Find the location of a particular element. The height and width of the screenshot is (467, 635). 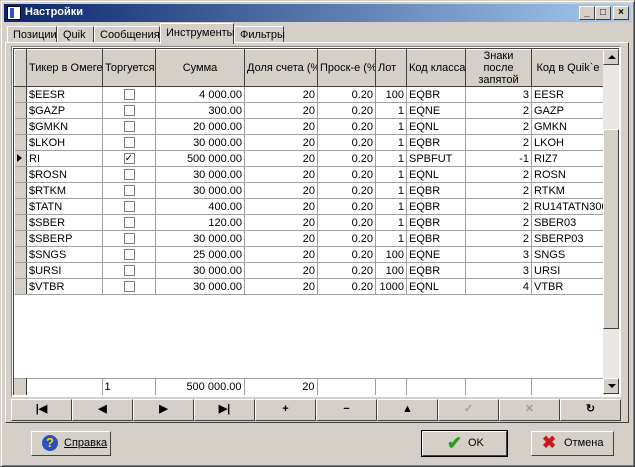

tab-positions: Позиции is located at coordinates (32, 34).